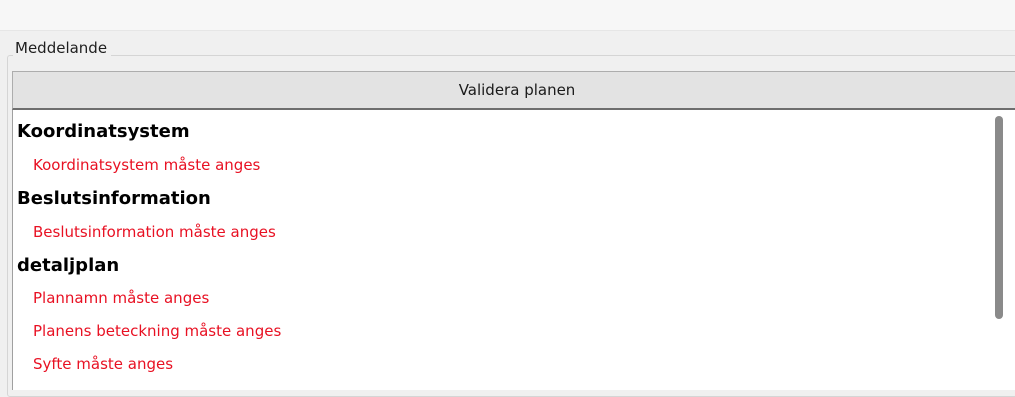  I want to click on section-header-detaljplan: detaljplan, so click(68, 265).